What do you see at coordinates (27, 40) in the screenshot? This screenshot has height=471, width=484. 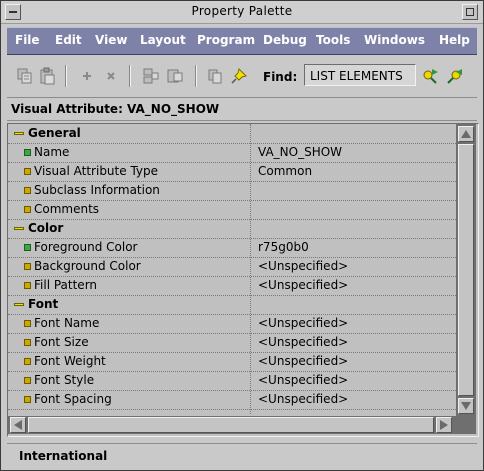 I see `menu-file: File` at bounding box center [27, 40].